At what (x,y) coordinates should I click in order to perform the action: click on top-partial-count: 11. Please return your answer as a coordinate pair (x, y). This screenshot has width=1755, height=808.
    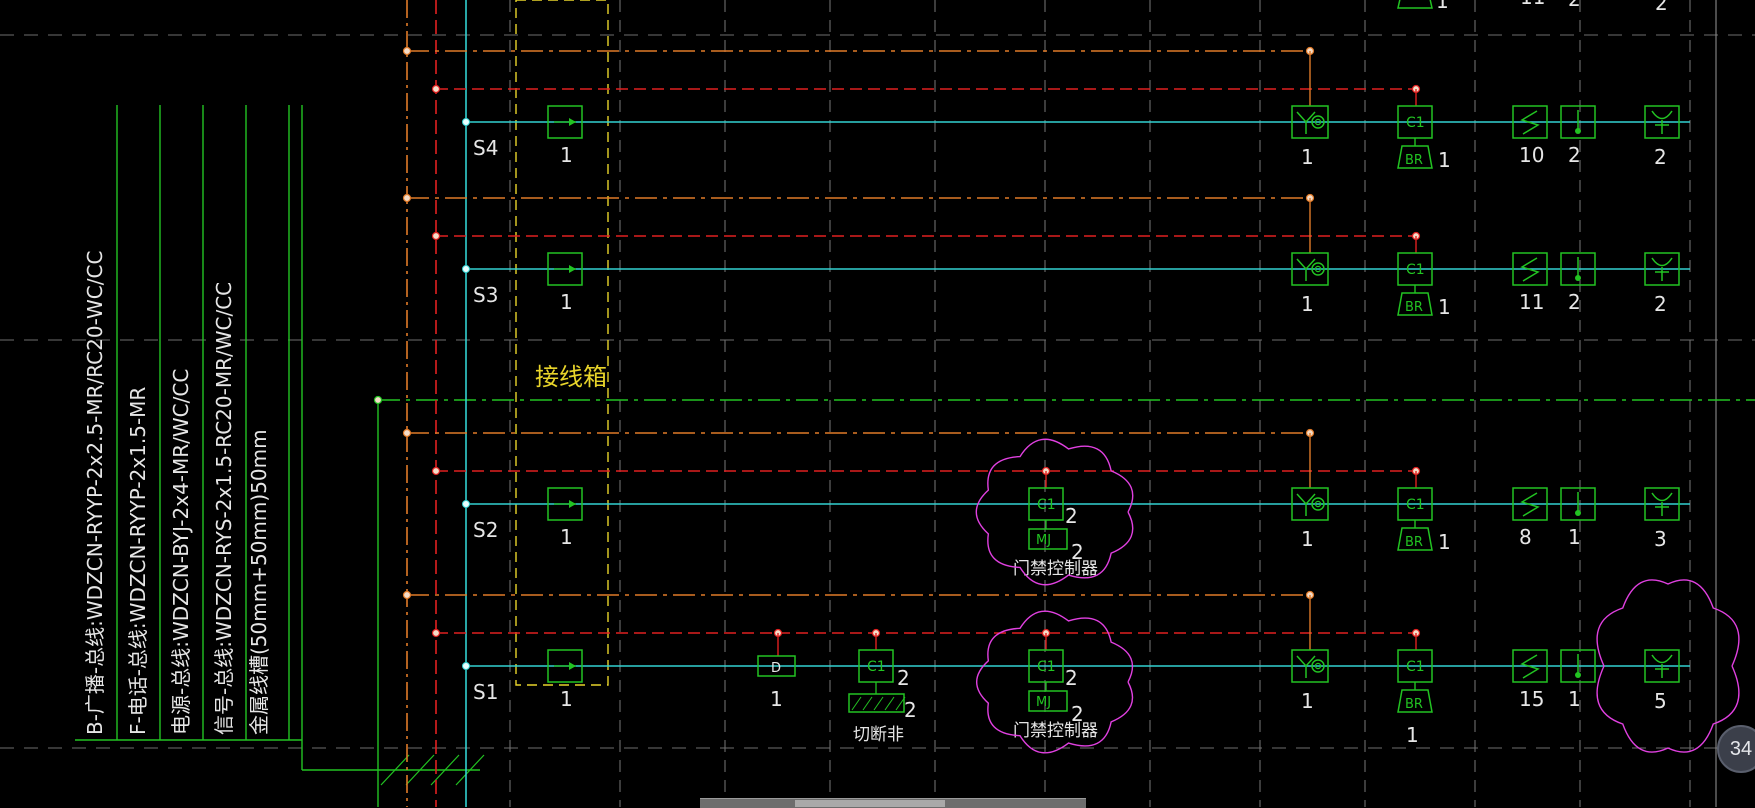
    Looking at the image, I should click on (1532, 4).